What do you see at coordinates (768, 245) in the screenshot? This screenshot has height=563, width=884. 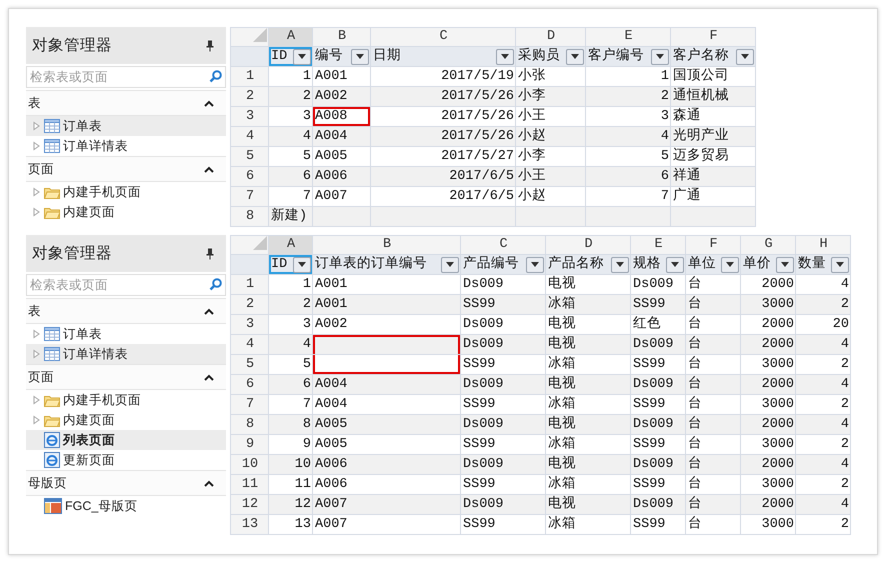 I see `column-header: G` at bounding box center [768, 245].